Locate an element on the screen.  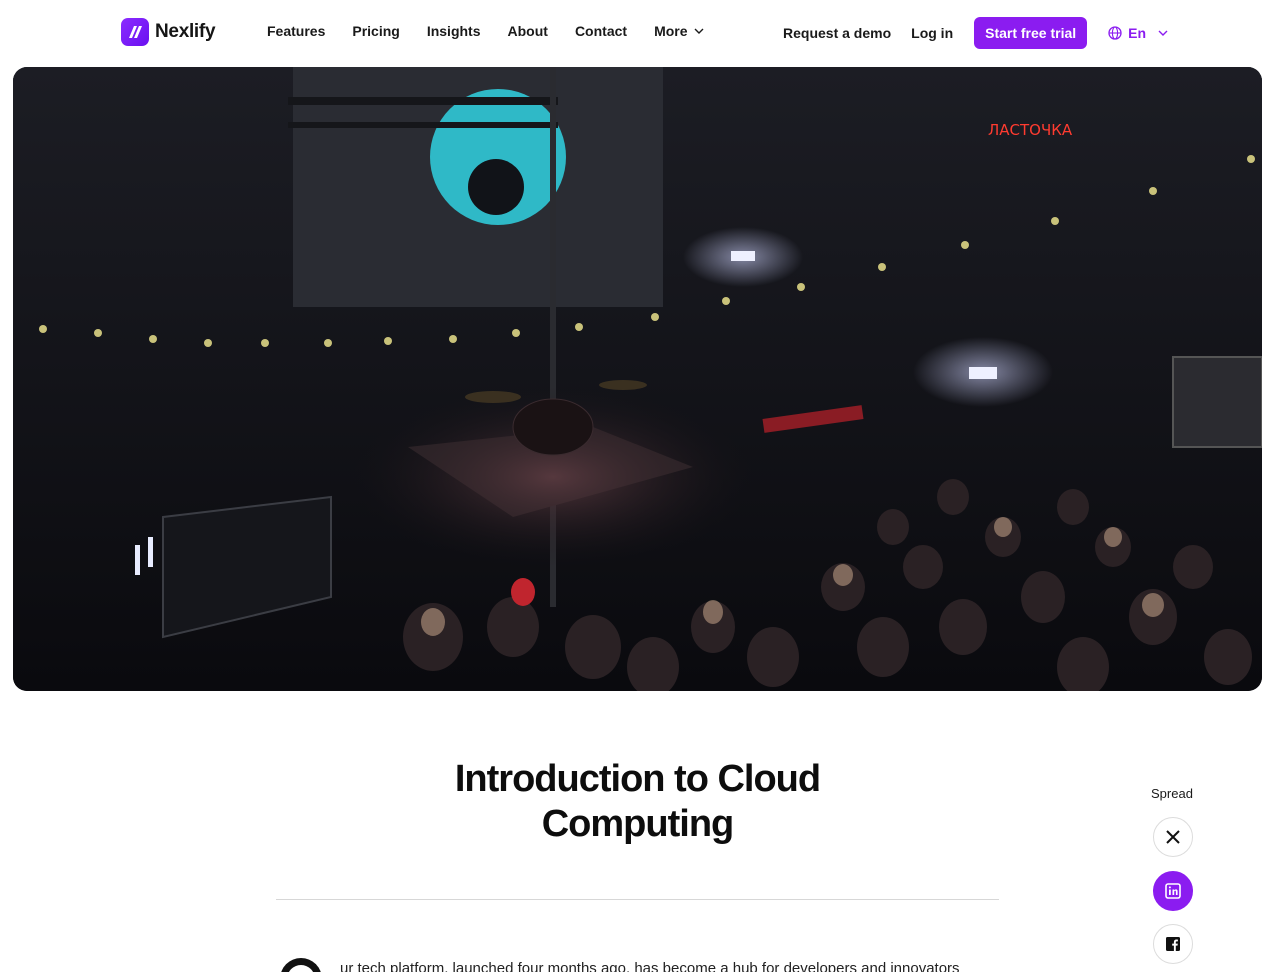
share-x-button is located at coordinates (1173, 837).